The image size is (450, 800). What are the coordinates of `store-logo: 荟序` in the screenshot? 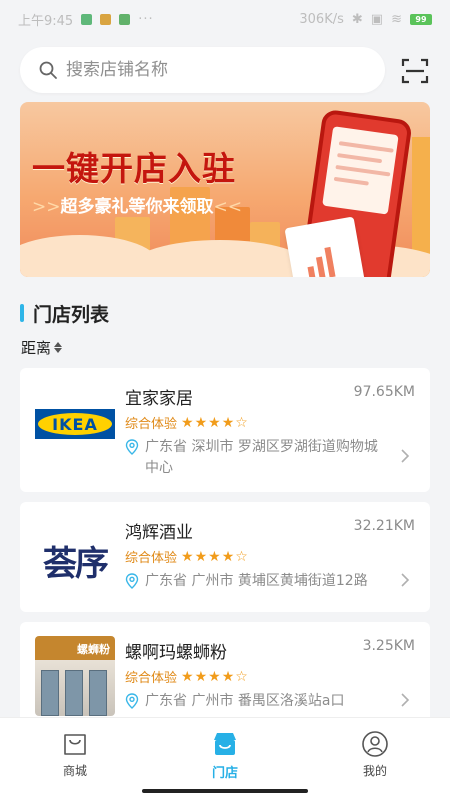 It's located at (75, 560).